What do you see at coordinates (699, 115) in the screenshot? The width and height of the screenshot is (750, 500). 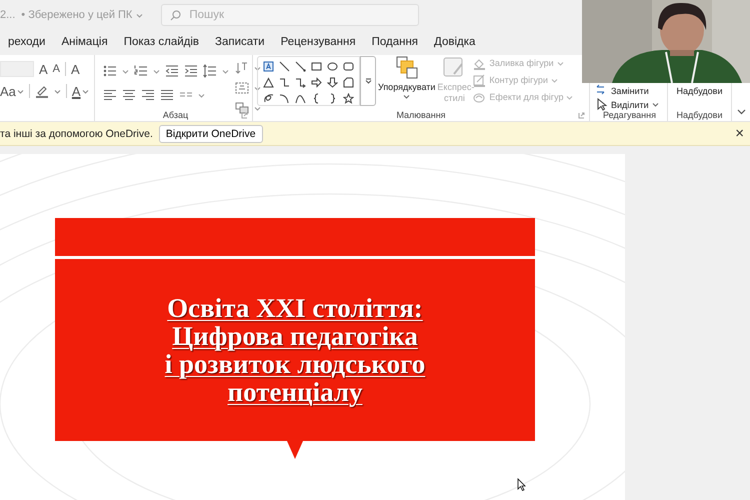 I see `group-label: Надбудови` at bounding box center [699, 115].